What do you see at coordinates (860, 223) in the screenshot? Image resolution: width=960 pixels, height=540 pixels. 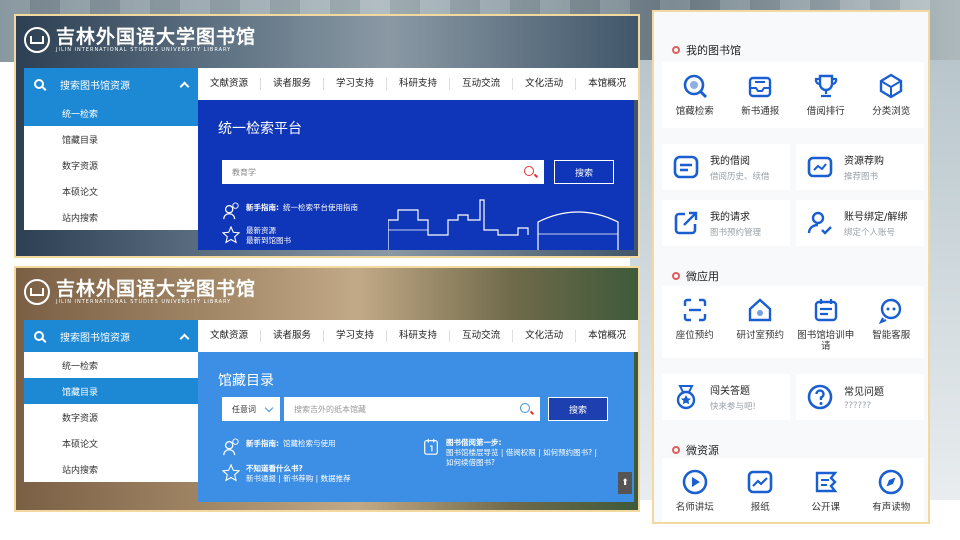 I see `card-account-binding: 账号绑定/解绑 绑定个人账号` at bounding box center [860, 223].